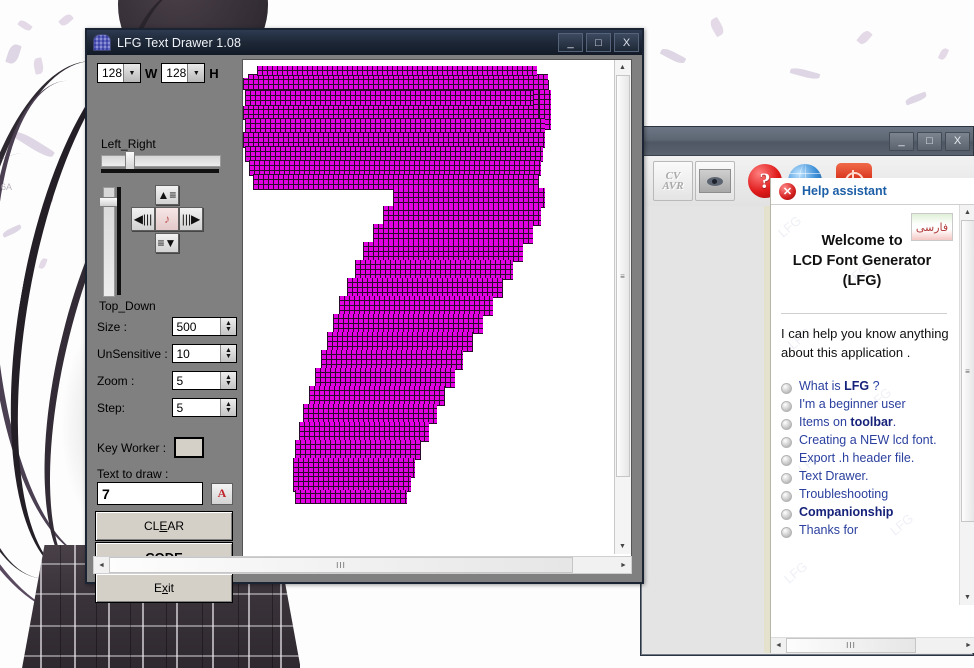 The height and width of the screenshot is (668, 974). I want to click on font-a-icon: A, so click(222, 493).